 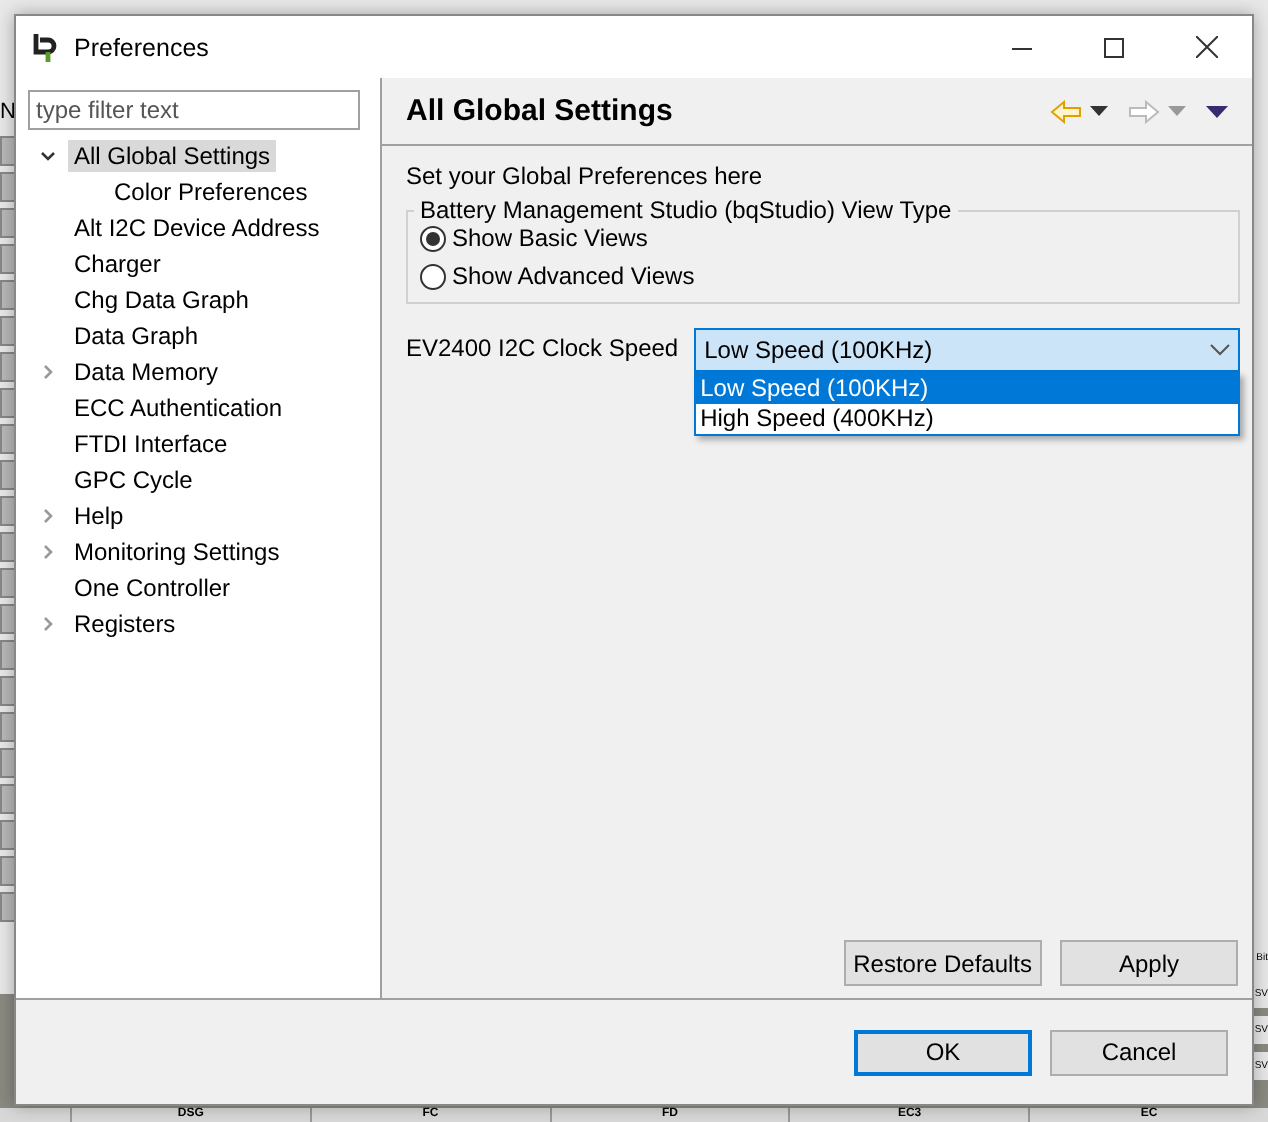 What do you see at coordinates (8, 112) in the screenshot?
I see `column-label: N` at bounding box center [8, 112].